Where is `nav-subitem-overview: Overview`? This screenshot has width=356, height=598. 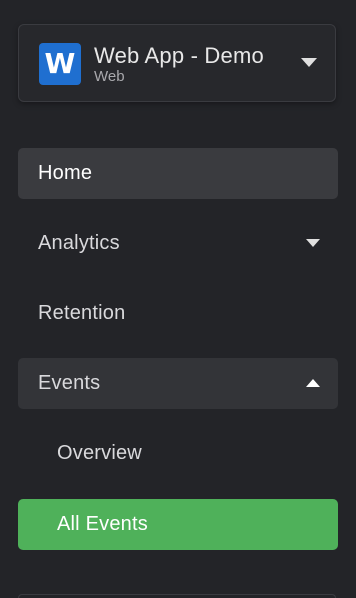 nav-subitem-overview: Overview is located at coordinates (178, 453).